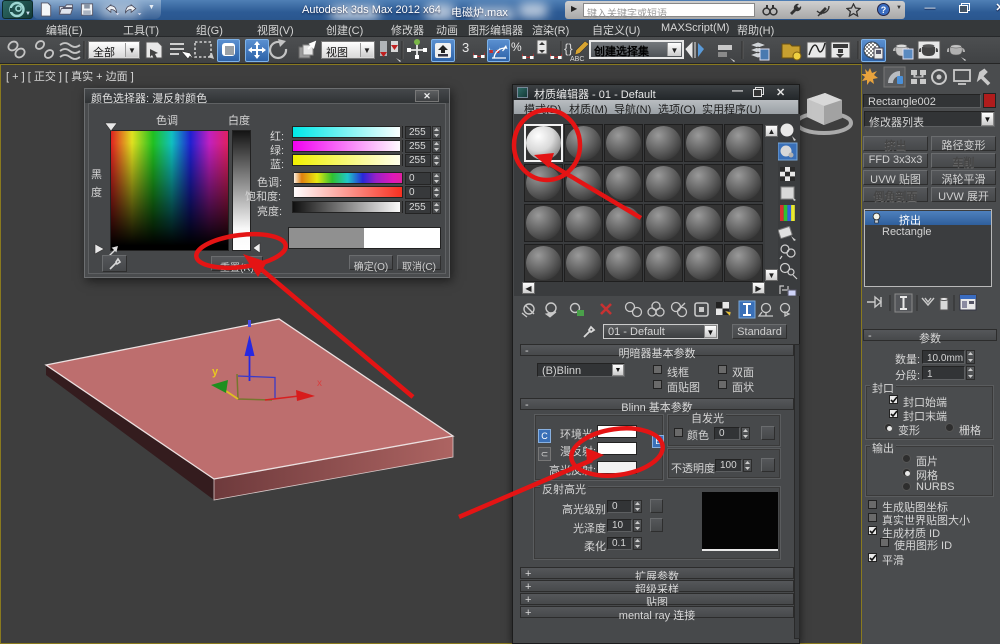 This screenshot has width=1000, height=644. I want to click on svg-text: x, so click(319, 383).